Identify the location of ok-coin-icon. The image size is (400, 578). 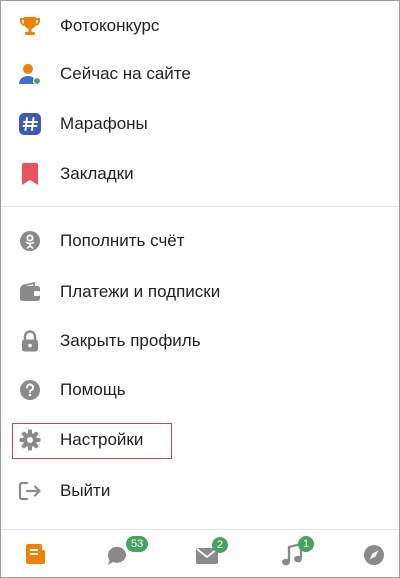
(30, 241).